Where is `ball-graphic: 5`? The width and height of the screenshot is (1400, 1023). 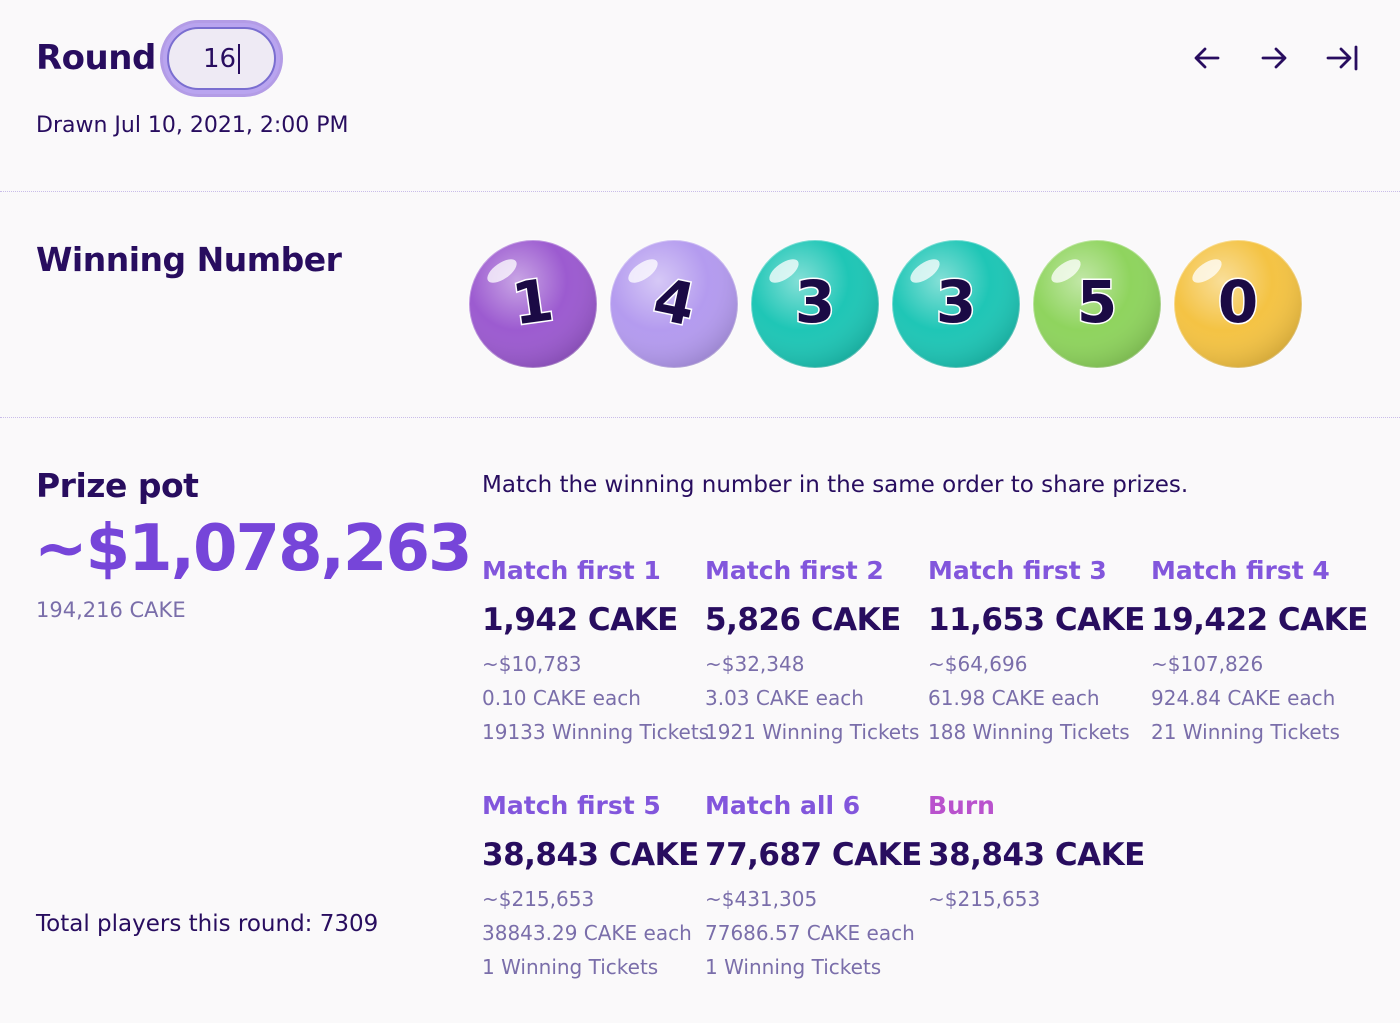
ball-graphic: 5 is located at coordinates (1097, 304).